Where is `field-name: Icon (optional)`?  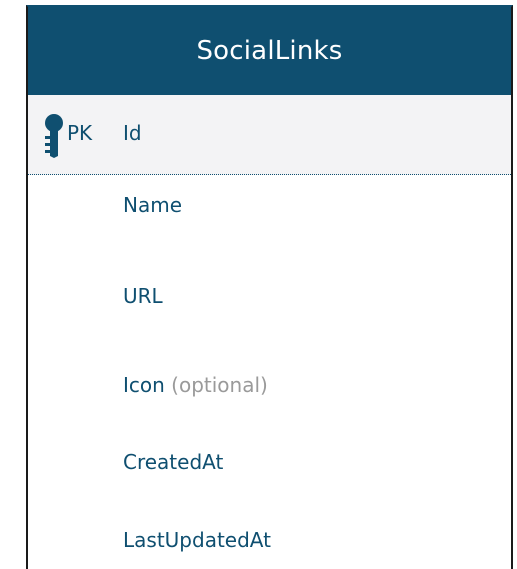
field-name: Icon (optional) is located at coordinates (195, 385).